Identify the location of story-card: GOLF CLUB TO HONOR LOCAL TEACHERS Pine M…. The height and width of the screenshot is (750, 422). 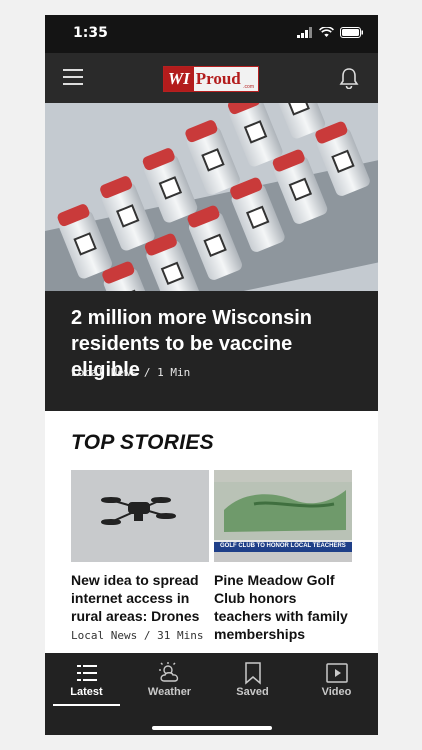
(283, 556).